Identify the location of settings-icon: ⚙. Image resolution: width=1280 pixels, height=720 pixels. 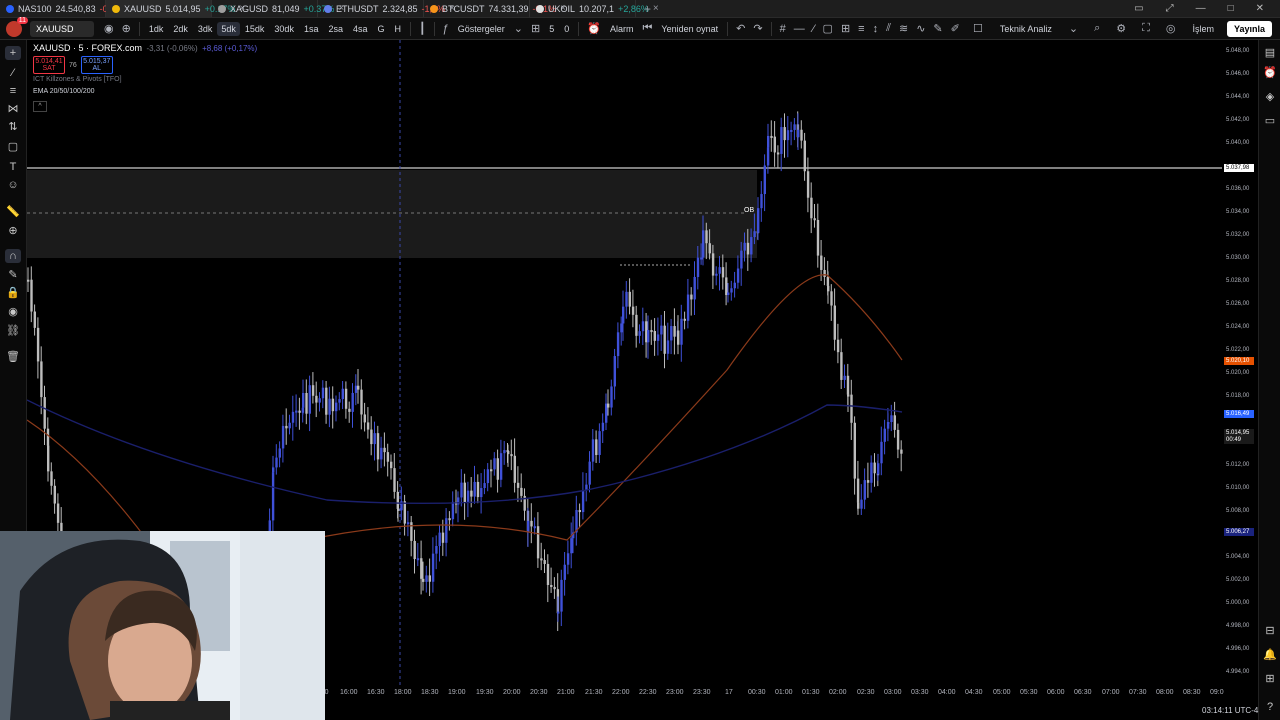
(1121, 28).